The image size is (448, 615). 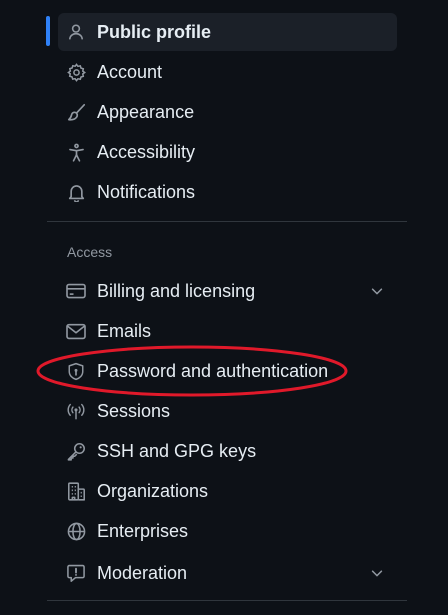 What do you see at coordinates (76, 491) in the screenshot?
I see `organization-icon` at bounding box center [76, 491].